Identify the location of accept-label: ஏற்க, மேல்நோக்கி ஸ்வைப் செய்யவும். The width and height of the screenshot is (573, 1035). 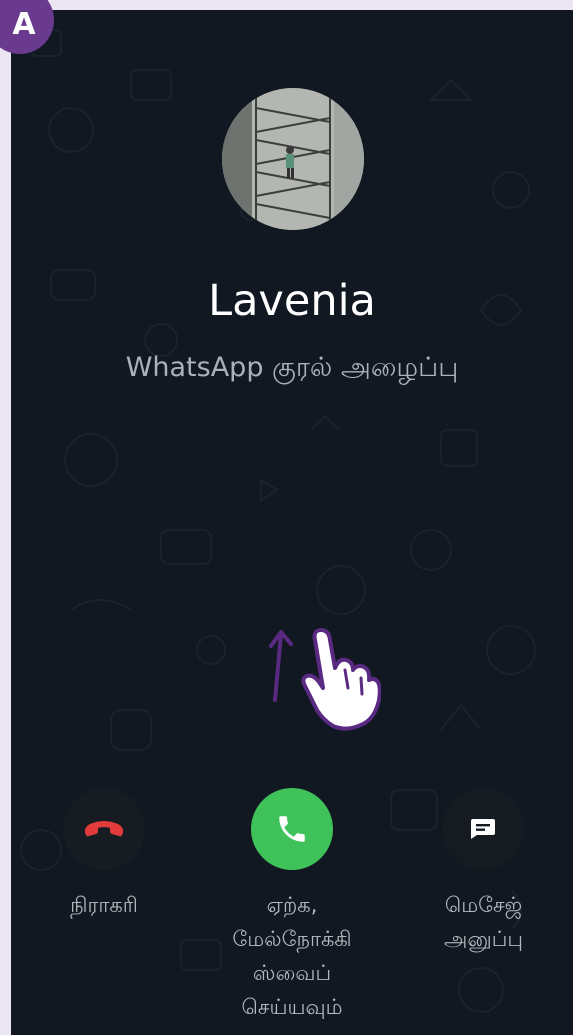
(292, 956).